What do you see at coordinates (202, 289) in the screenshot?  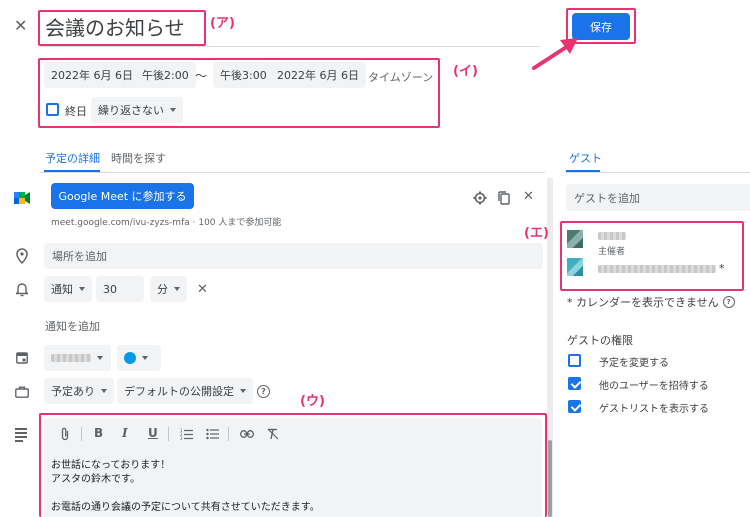 I see `remove-notification-icon: ✕` at bounding box center [202, 289].